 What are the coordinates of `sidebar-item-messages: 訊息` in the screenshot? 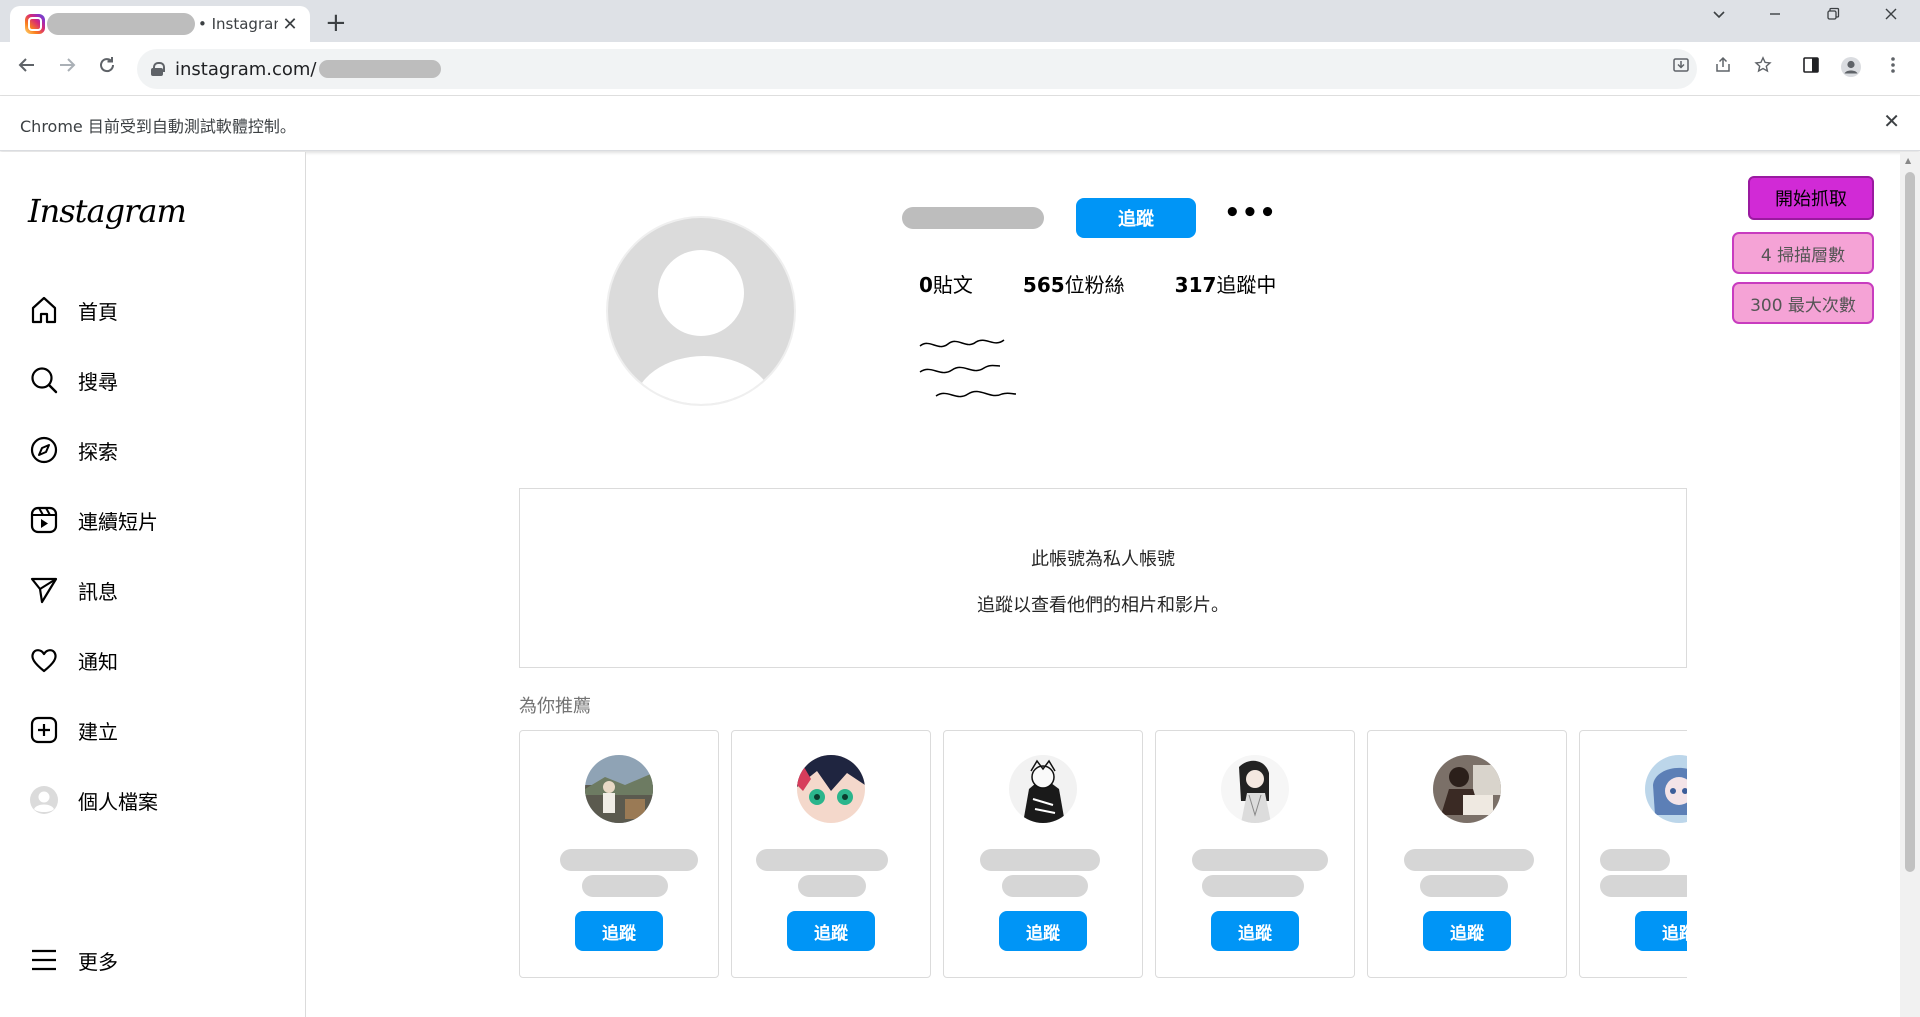 It's located at (156, 590).